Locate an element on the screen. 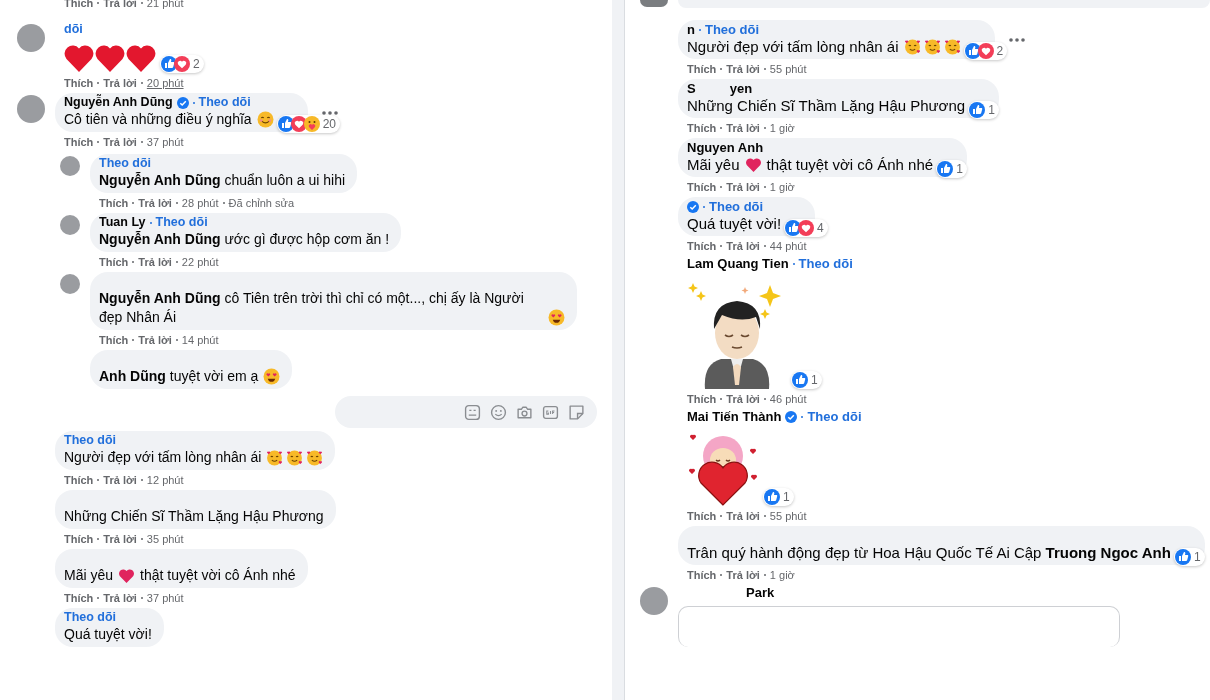  author-name: Tuan Ly is located at coordinates (122, 222).